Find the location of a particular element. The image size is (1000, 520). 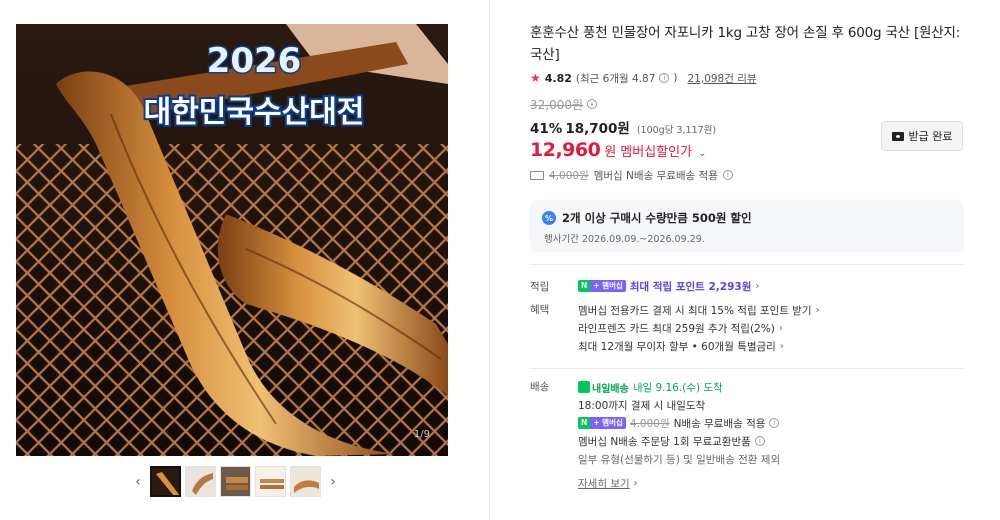

member-price-currency: 원 is located at coordinates (610, 152).